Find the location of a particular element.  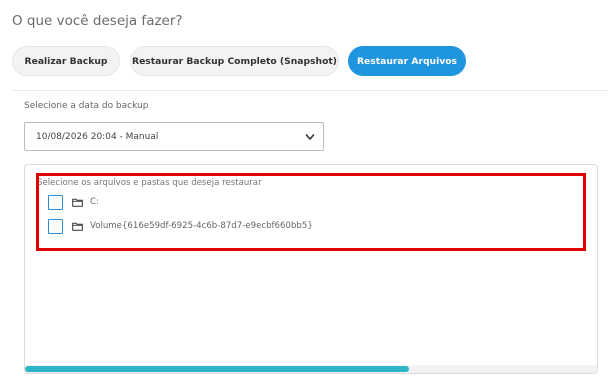

restaurar-snapshot-button: Restaurar Backup Completo (Snapshot) is located at coordinates (234, 61).